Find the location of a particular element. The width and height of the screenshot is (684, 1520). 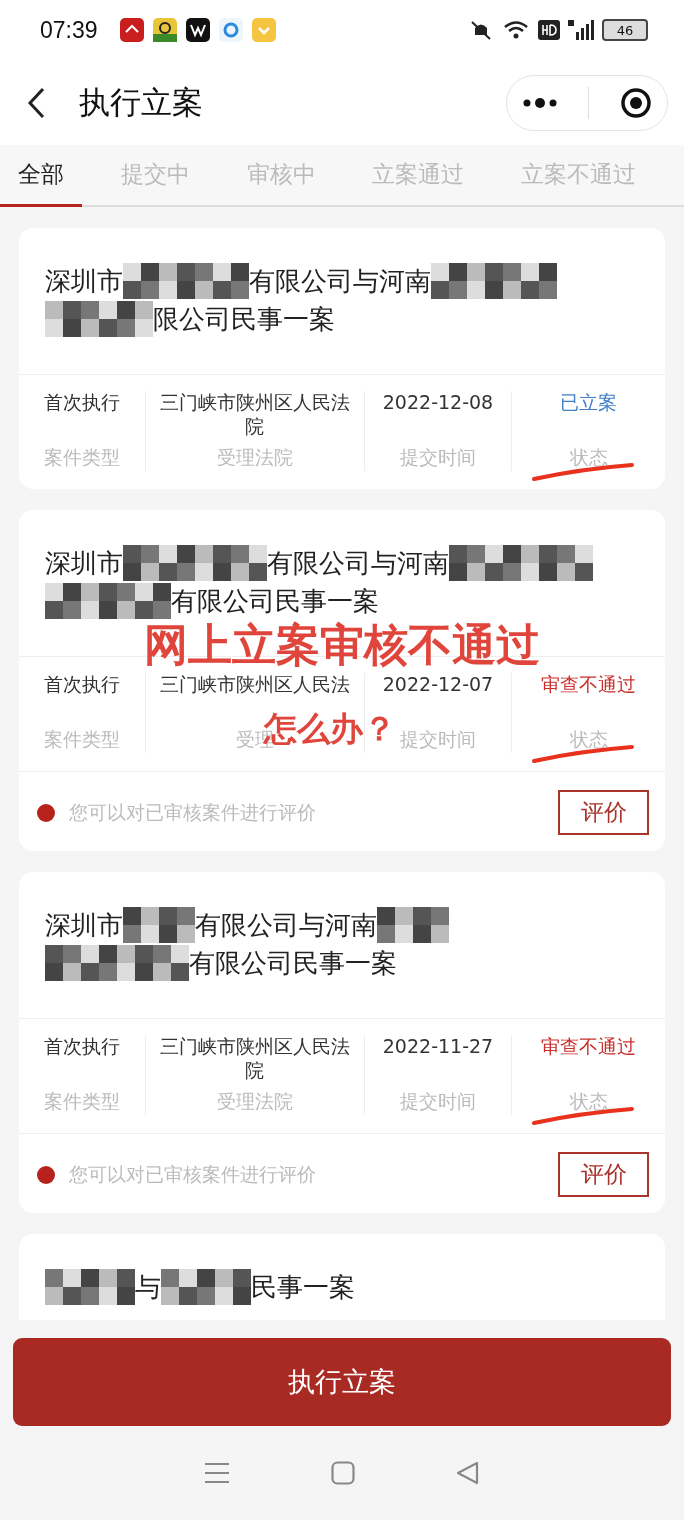

field-value: 2022-12-08 is located at coordinates (438, 403).